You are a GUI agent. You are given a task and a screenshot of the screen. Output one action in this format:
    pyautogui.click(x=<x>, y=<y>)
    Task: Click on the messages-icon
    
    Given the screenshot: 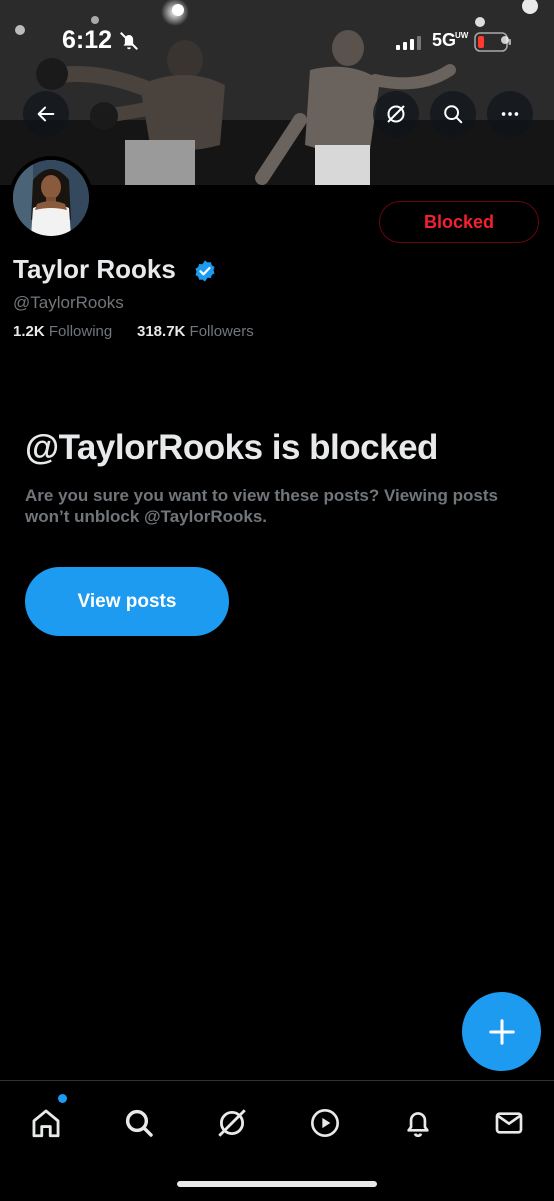 What is the action you would take?
    pyautogui.click(x=509, y=1123)
    